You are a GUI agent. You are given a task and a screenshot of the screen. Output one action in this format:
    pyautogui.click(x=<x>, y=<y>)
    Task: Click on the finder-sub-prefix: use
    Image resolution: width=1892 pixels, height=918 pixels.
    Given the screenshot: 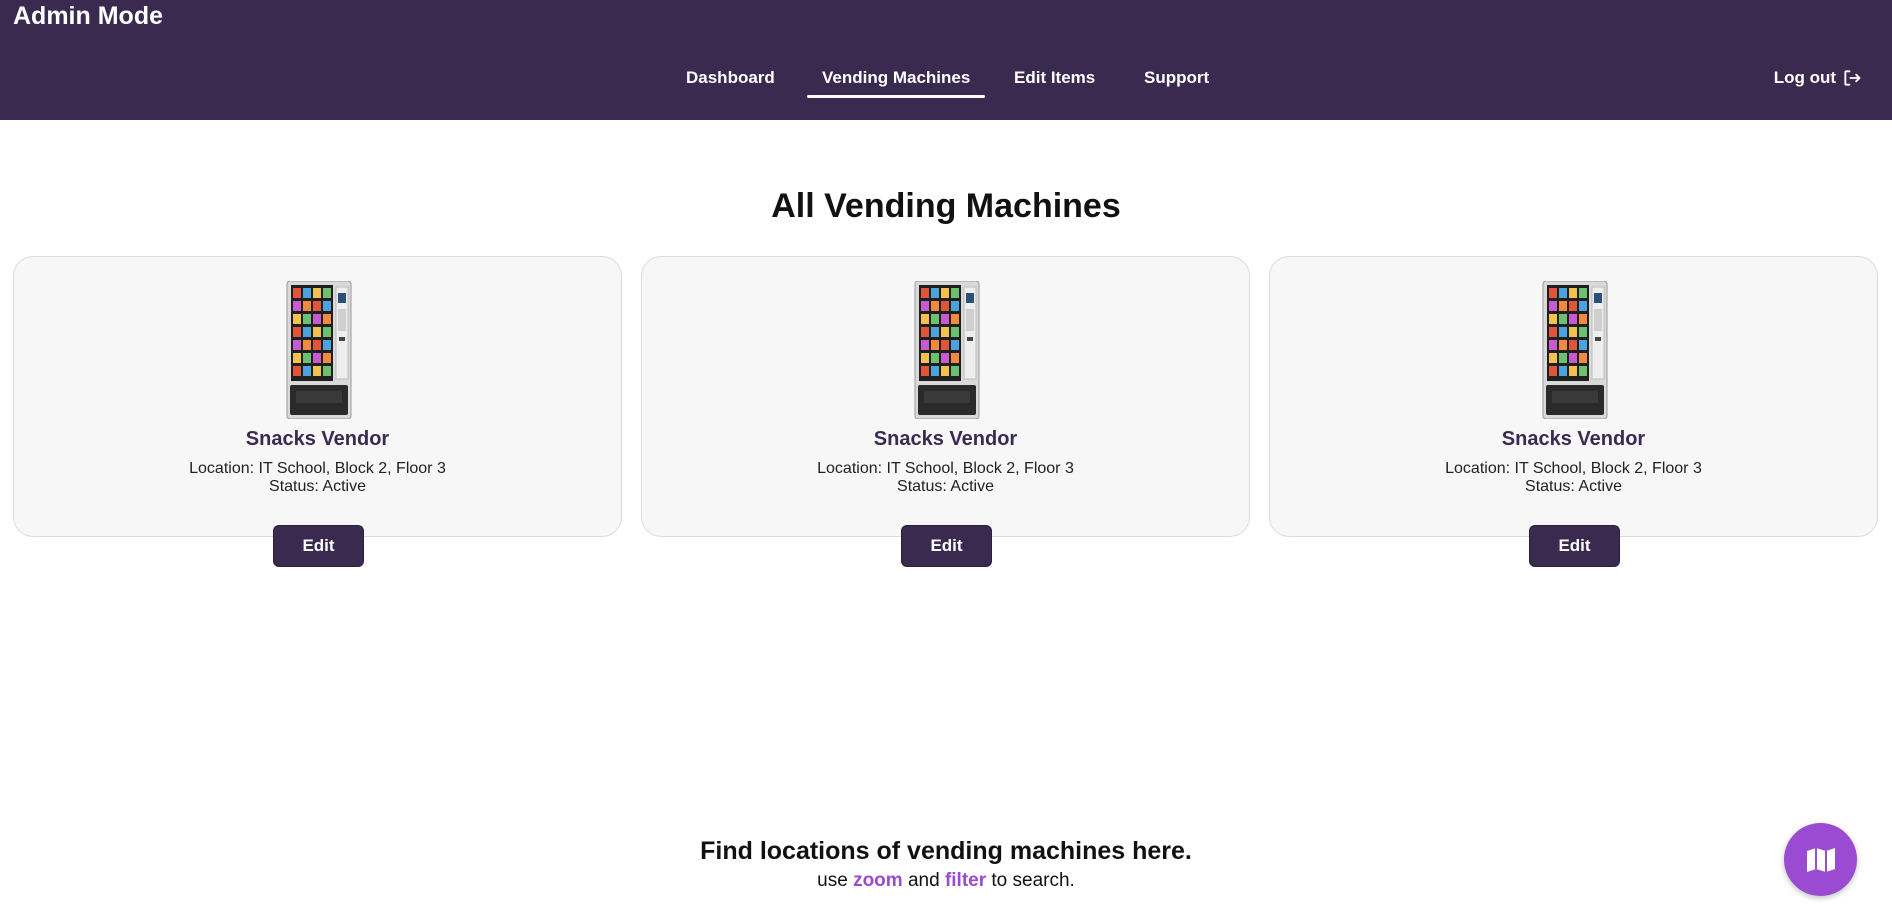 What is the action you would take?
    pyautogui.click(x=832, y=880)
    